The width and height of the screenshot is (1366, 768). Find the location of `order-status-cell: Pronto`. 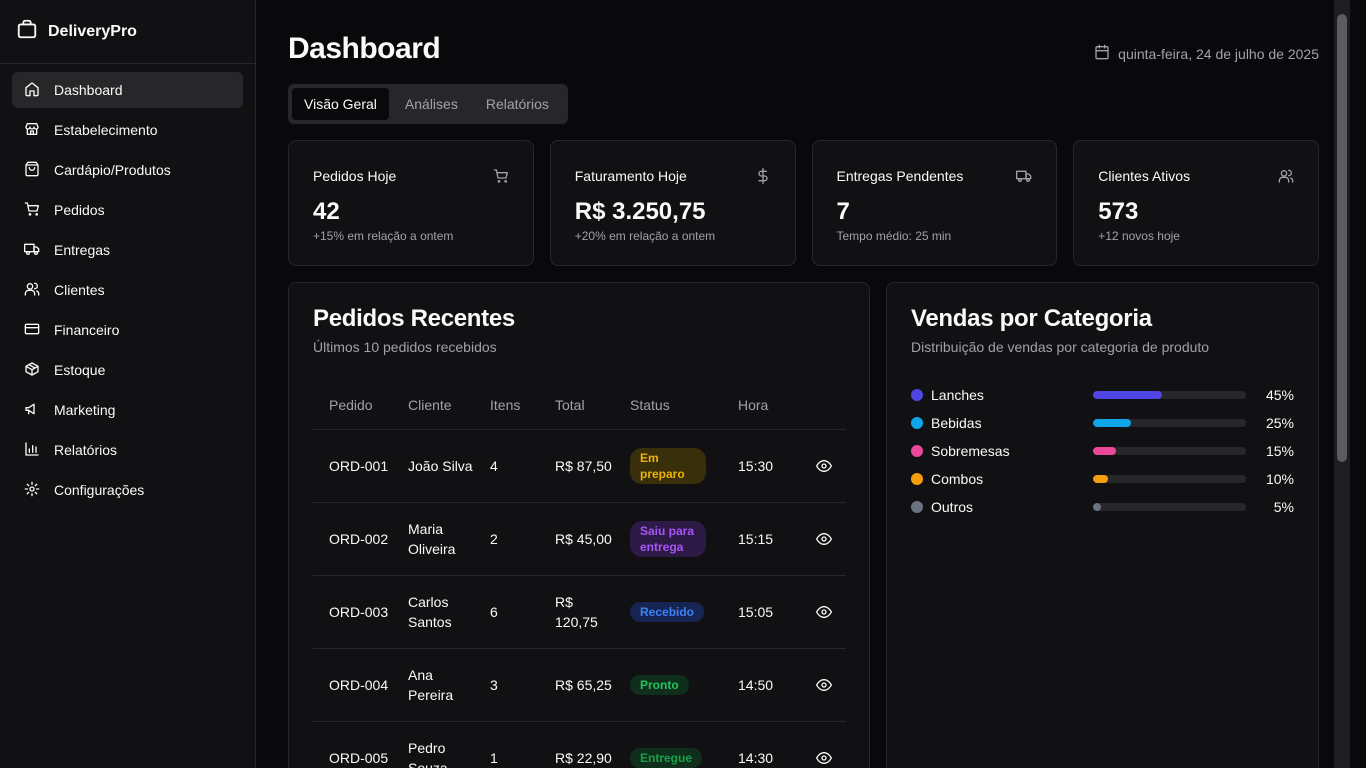

order-status-cell: Pronto is located at coordinates (668, 685).